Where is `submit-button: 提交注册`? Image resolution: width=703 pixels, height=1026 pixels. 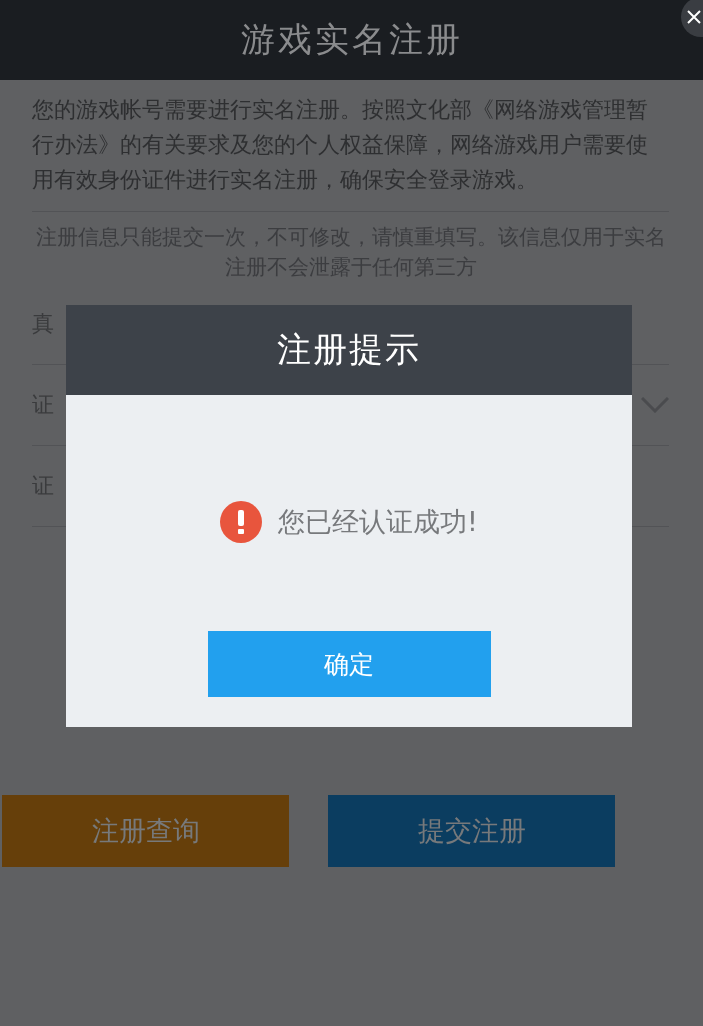 submit-button: 提交注册 is located at coordinates (471, 831).